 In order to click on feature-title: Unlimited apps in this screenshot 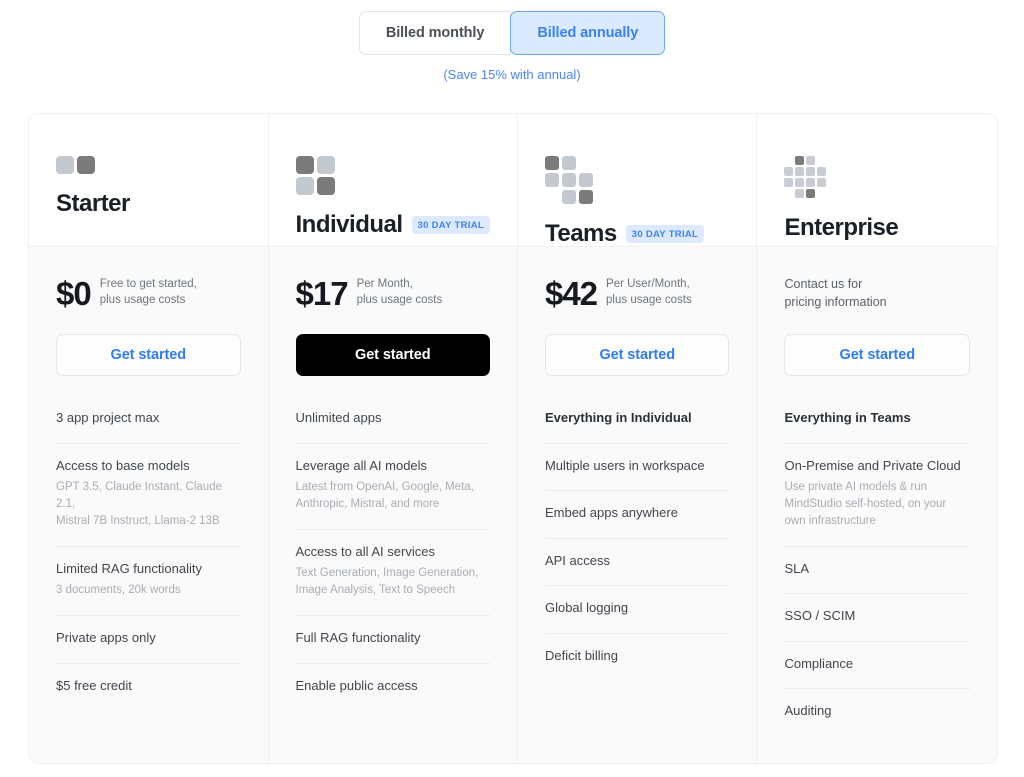, I will do `click(338, 417)`.